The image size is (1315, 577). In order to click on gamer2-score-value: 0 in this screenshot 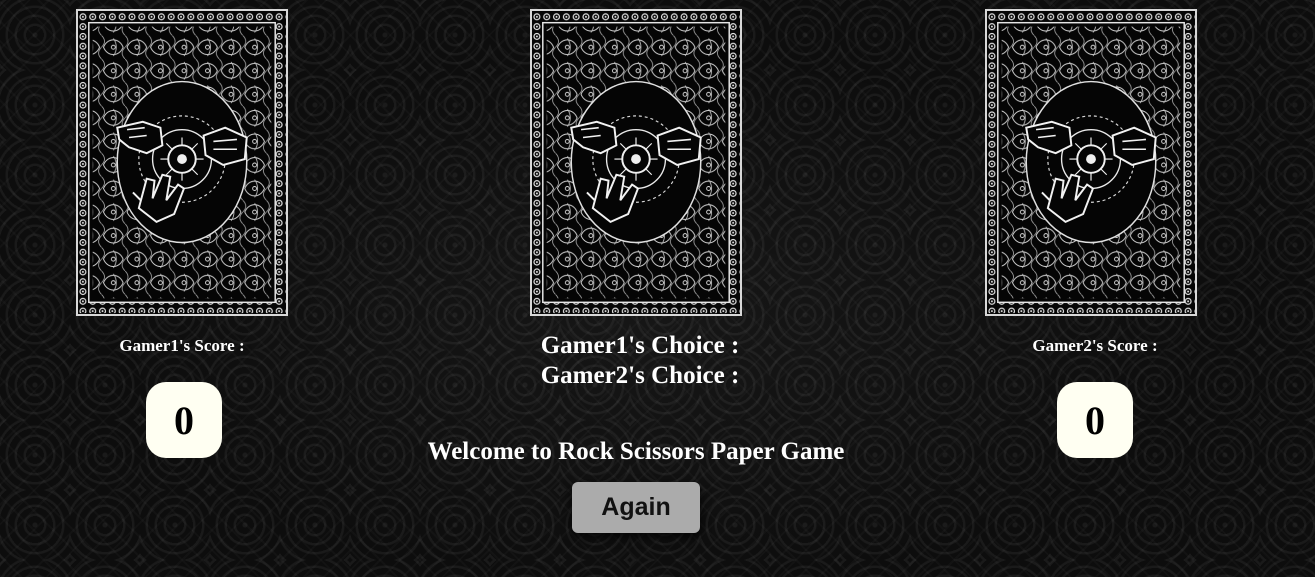, I will do `click(1095, 420)`.